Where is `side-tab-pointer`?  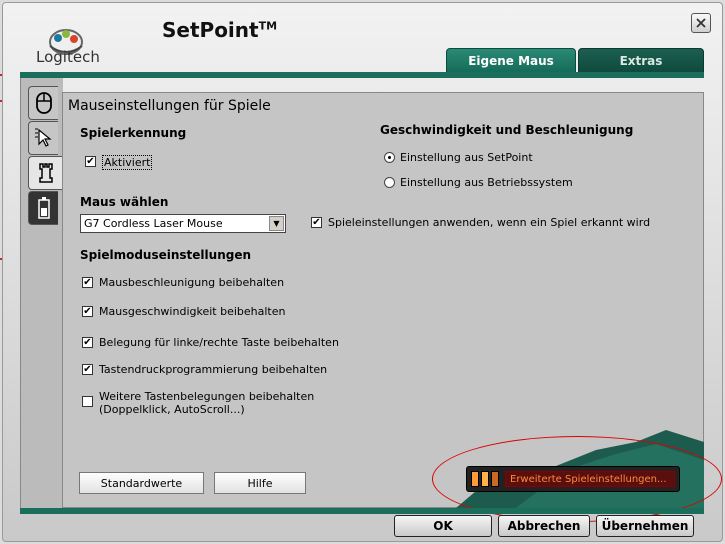 side-tab-pointer is located at coordinates (43, 138).